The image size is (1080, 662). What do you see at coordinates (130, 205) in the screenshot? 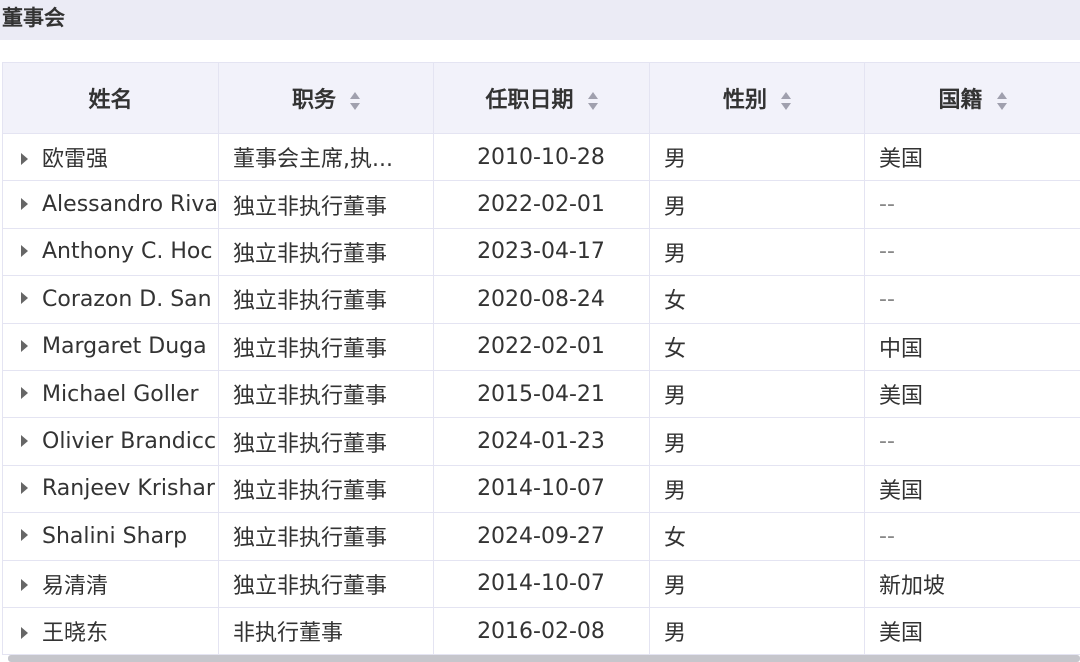
I see `cell-name-text: Alessandro Riva` at bounding box center [130, 205].